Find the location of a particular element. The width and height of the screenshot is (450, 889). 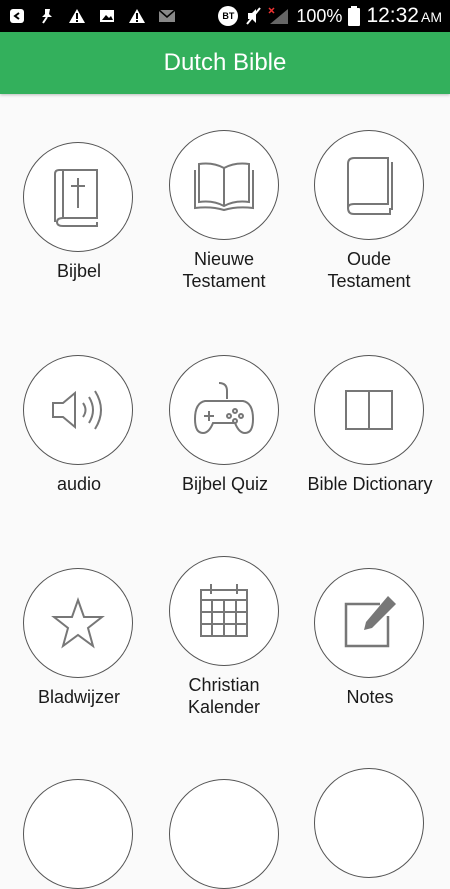

menu-item-oude-testament: Oude Testament is located at coordinates (370, 220).